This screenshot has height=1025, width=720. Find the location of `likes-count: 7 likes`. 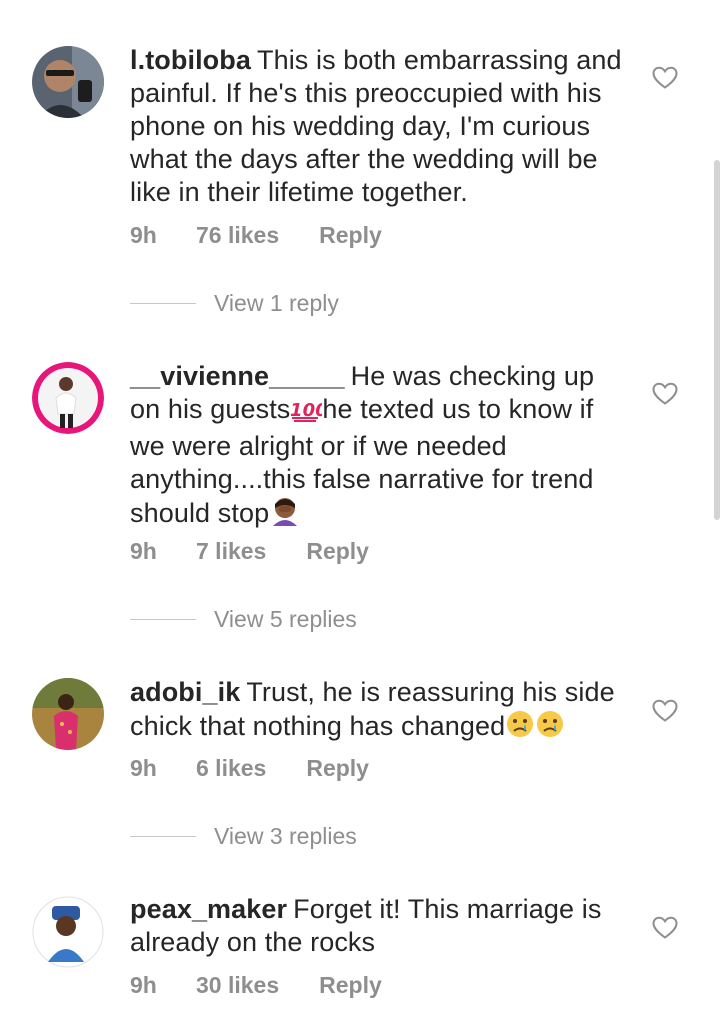

likes-count: 7 likes is located at coordinates (231, 551).